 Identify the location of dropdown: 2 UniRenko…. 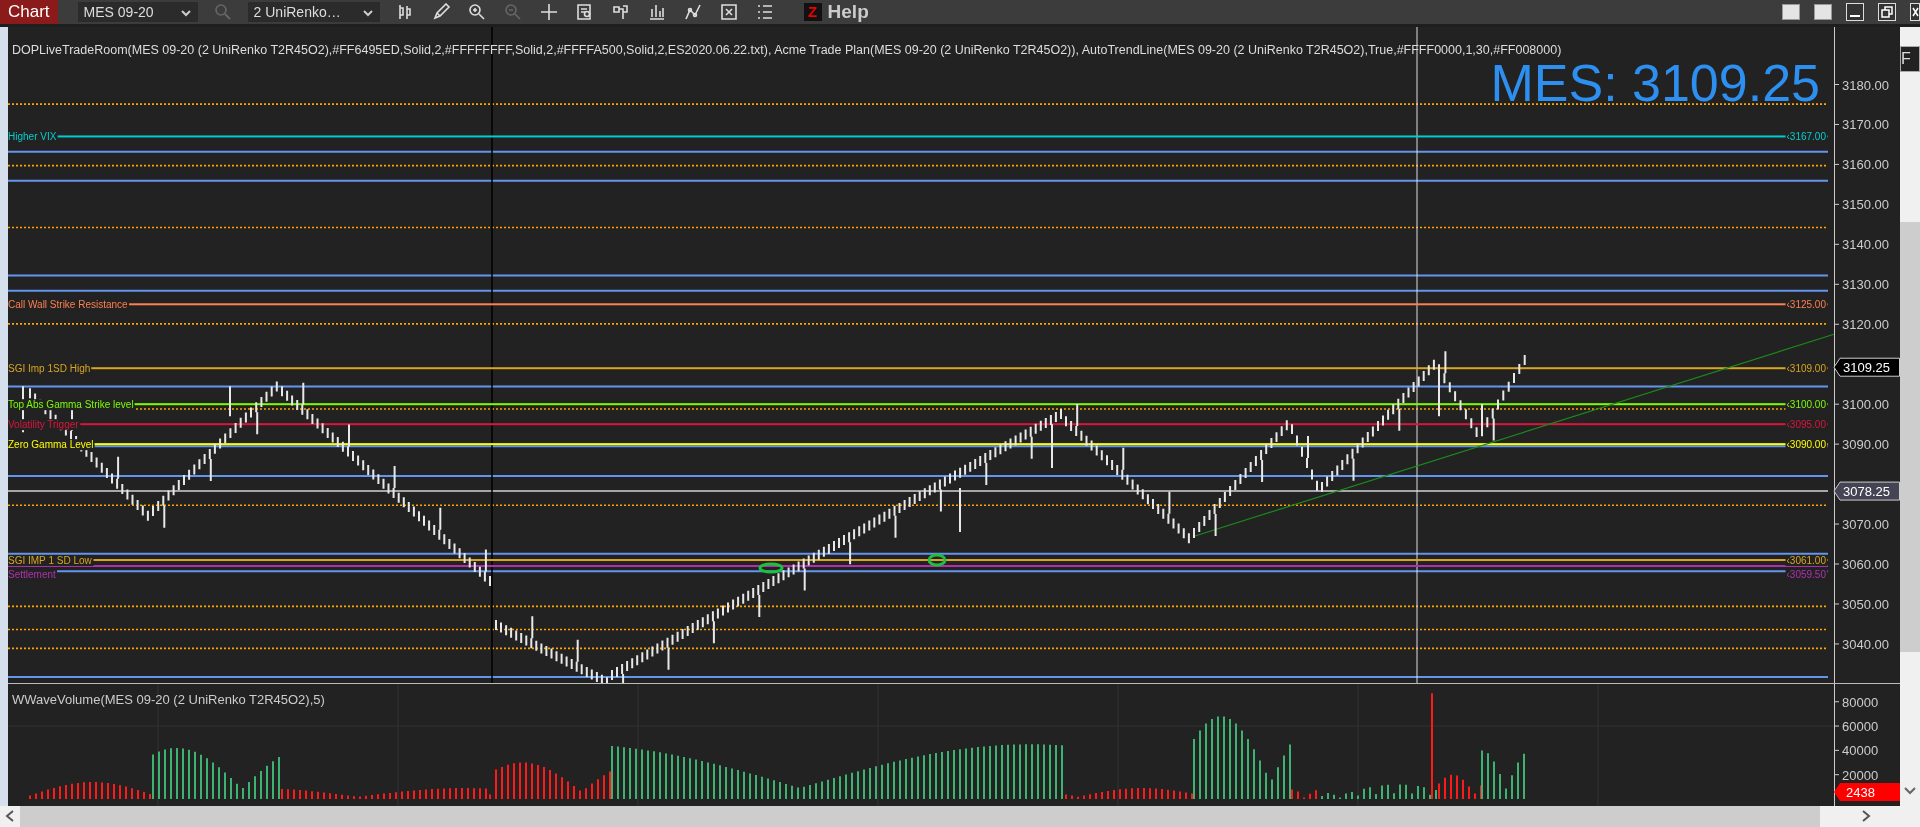
(313, 12).